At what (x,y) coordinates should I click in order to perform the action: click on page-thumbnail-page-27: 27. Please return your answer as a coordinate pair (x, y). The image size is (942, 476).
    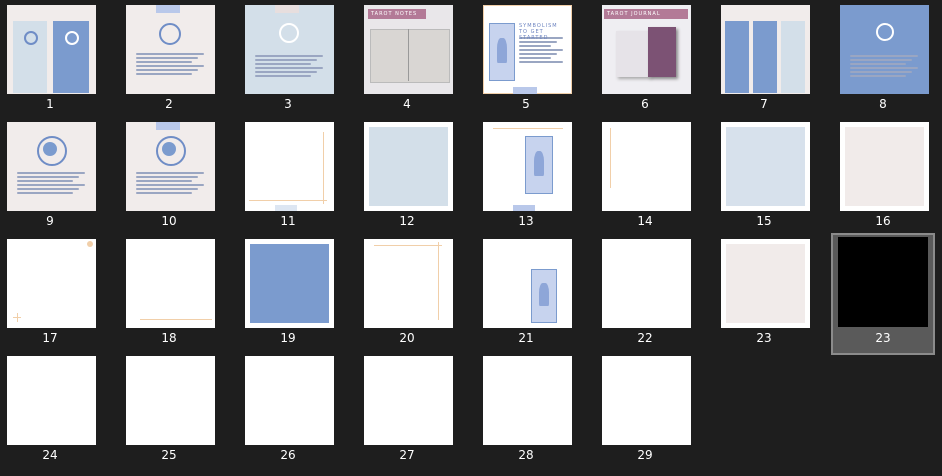
    Looking at the image, I should click on (407, 411).